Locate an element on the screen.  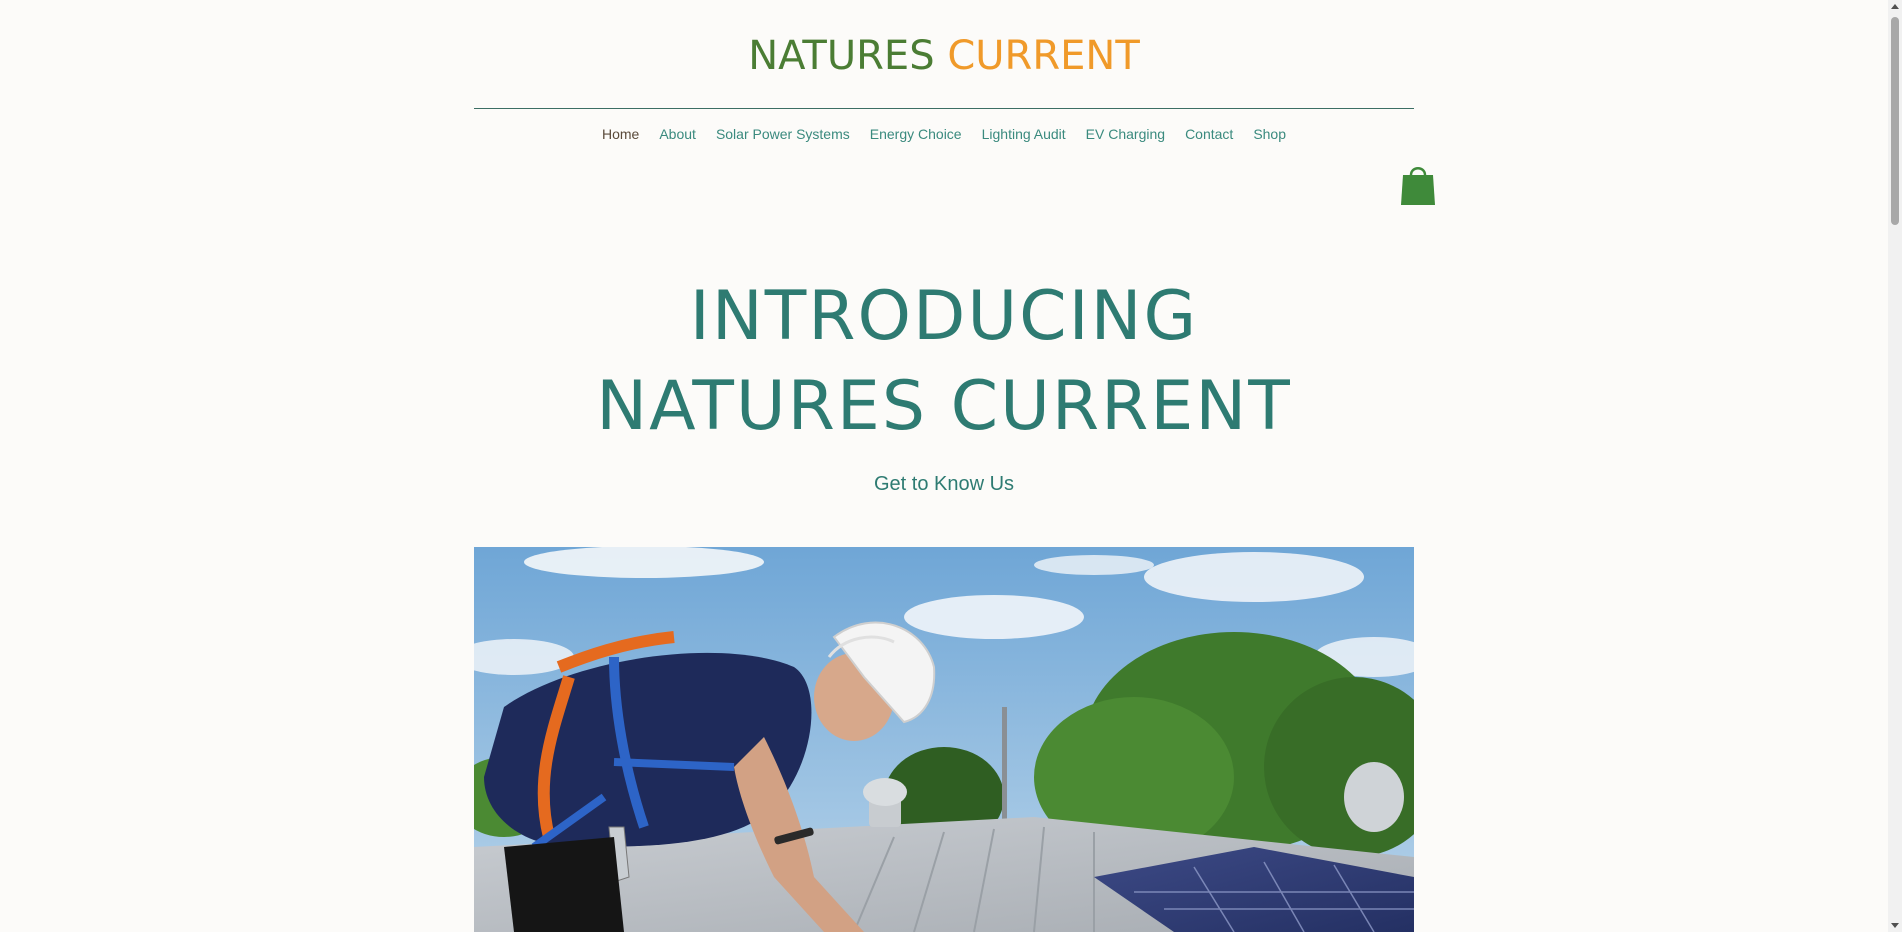
shopping-bag-icon is located at coordinates (1418, 186).